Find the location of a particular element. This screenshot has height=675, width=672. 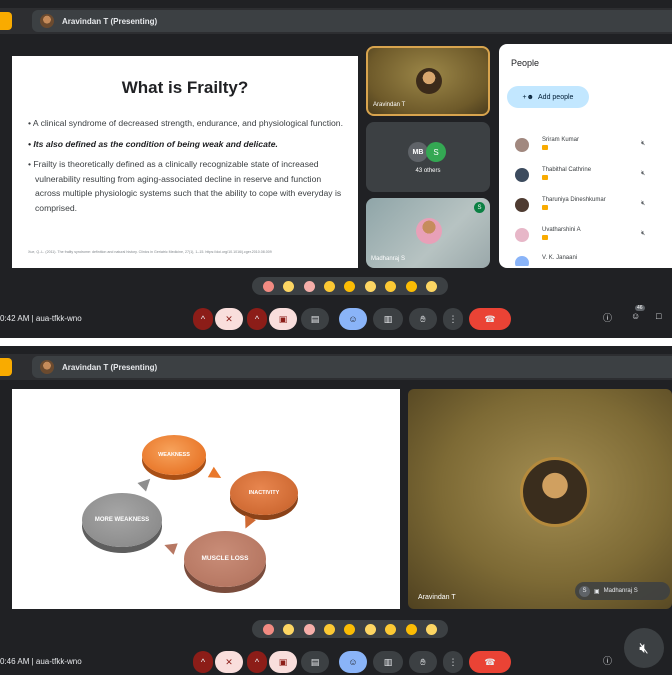

people-panel-title: People is located at coordinates (525, 63).